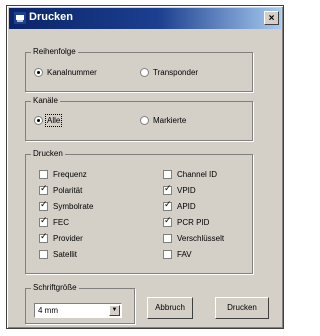 The image size is (320, 336). Describe the element at coordinates (45, 100) in the screenshot. I see `group-kanaele-legend: Kanäle` at that location.